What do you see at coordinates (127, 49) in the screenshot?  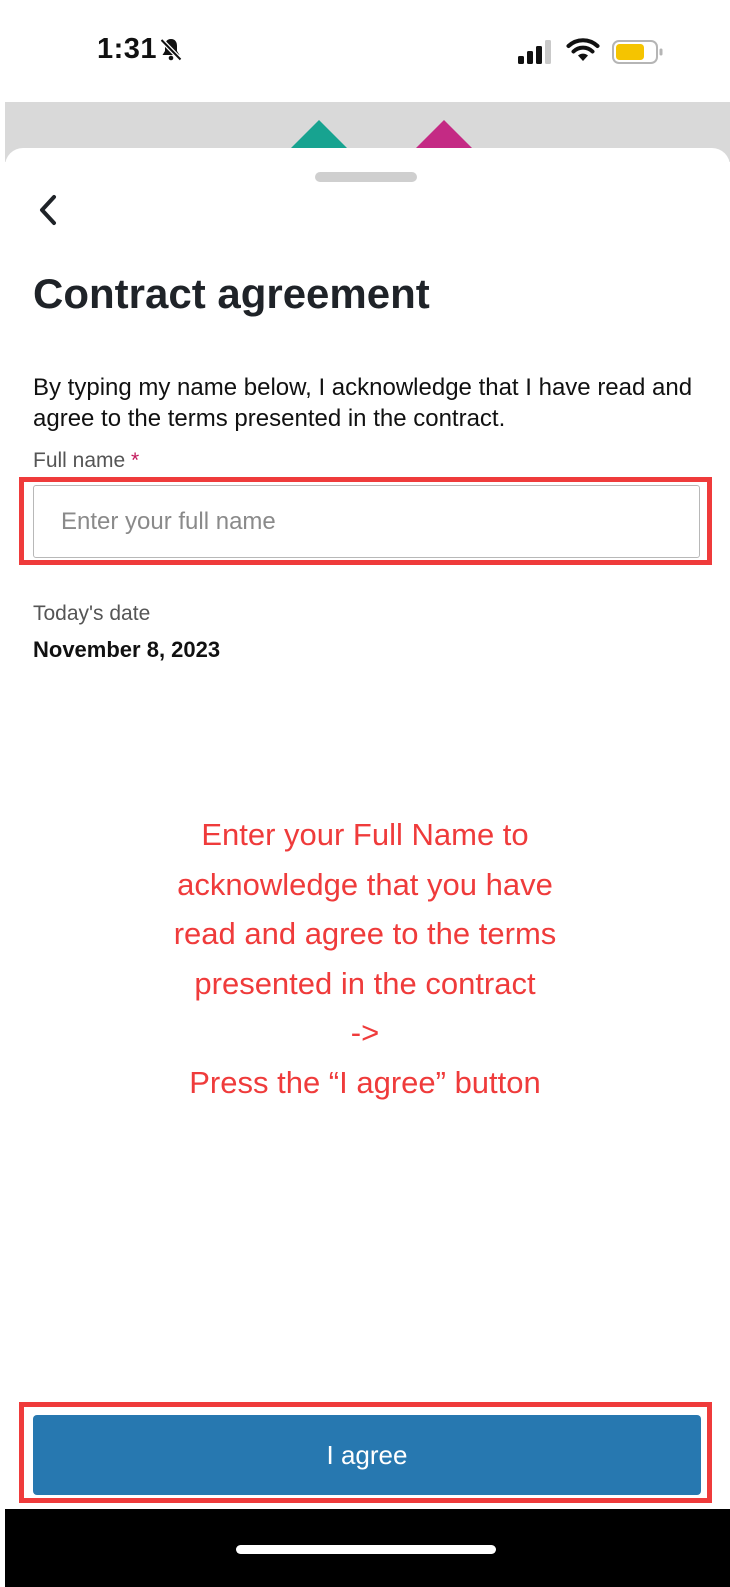 I see `status-time: 1:31` at bounding box center [127, 49].